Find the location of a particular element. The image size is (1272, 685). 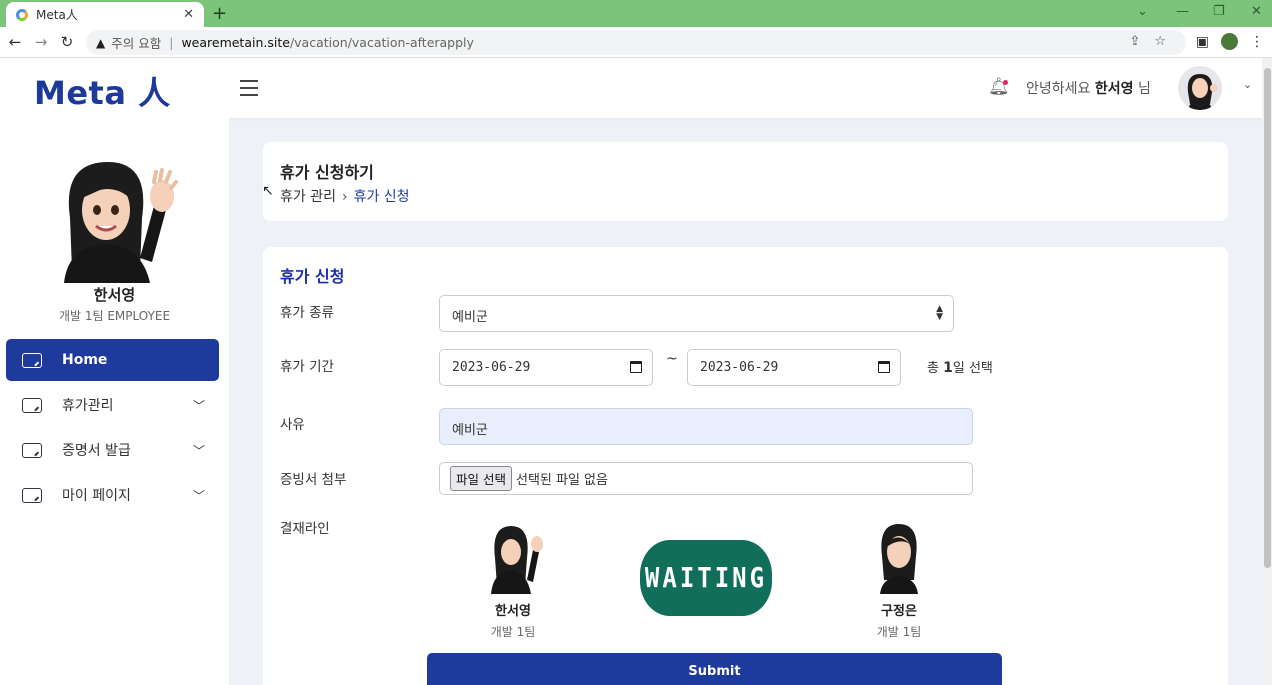

warning-icon: ▲ is located at coordinates (101, 42).